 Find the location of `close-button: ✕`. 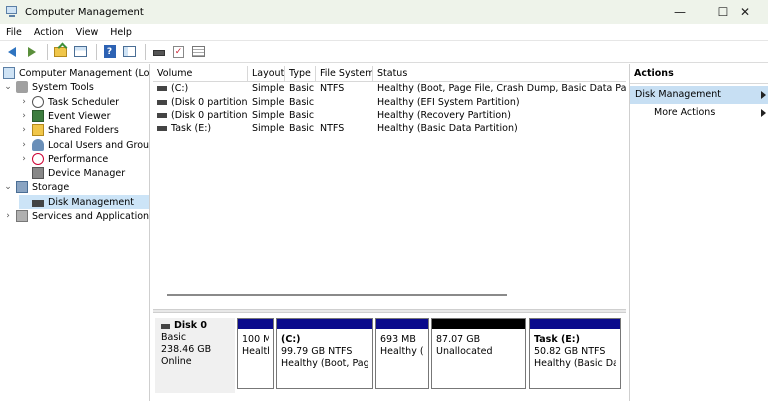

close-button: ✕ is located at coordinates (745, 12).